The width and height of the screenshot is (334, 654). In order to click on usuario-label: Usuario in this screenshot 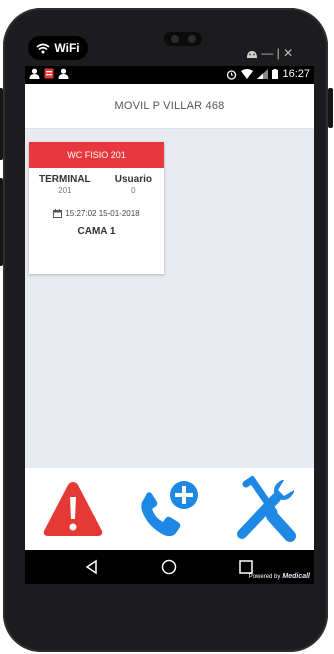, I will do `click(133, 179)`.